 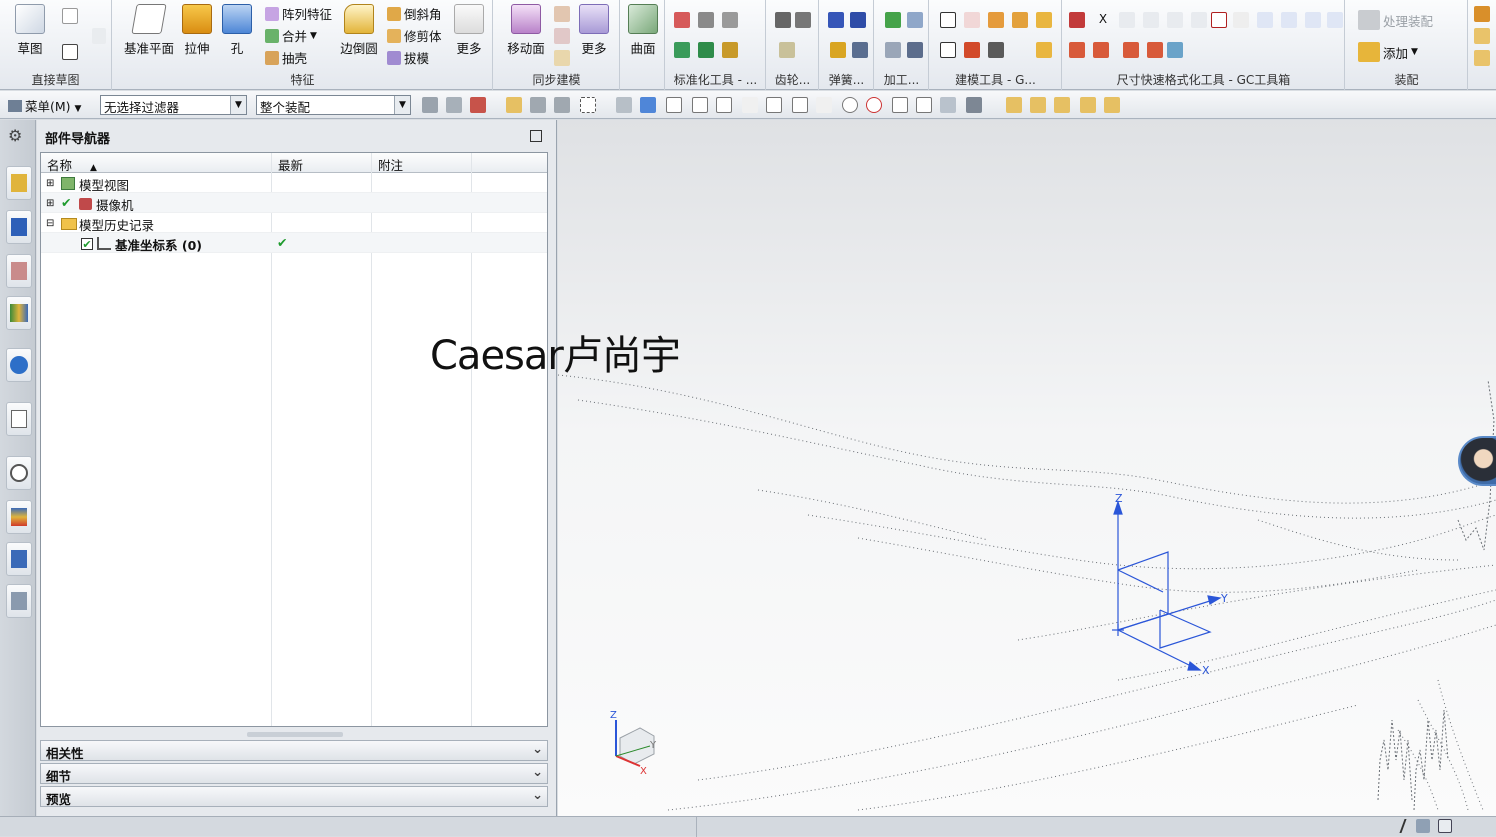 What do you see at coordinates (149, 30) in the screenshot?
I see `datum-plane-button: 基准平面` at bounding box center [149, 30].